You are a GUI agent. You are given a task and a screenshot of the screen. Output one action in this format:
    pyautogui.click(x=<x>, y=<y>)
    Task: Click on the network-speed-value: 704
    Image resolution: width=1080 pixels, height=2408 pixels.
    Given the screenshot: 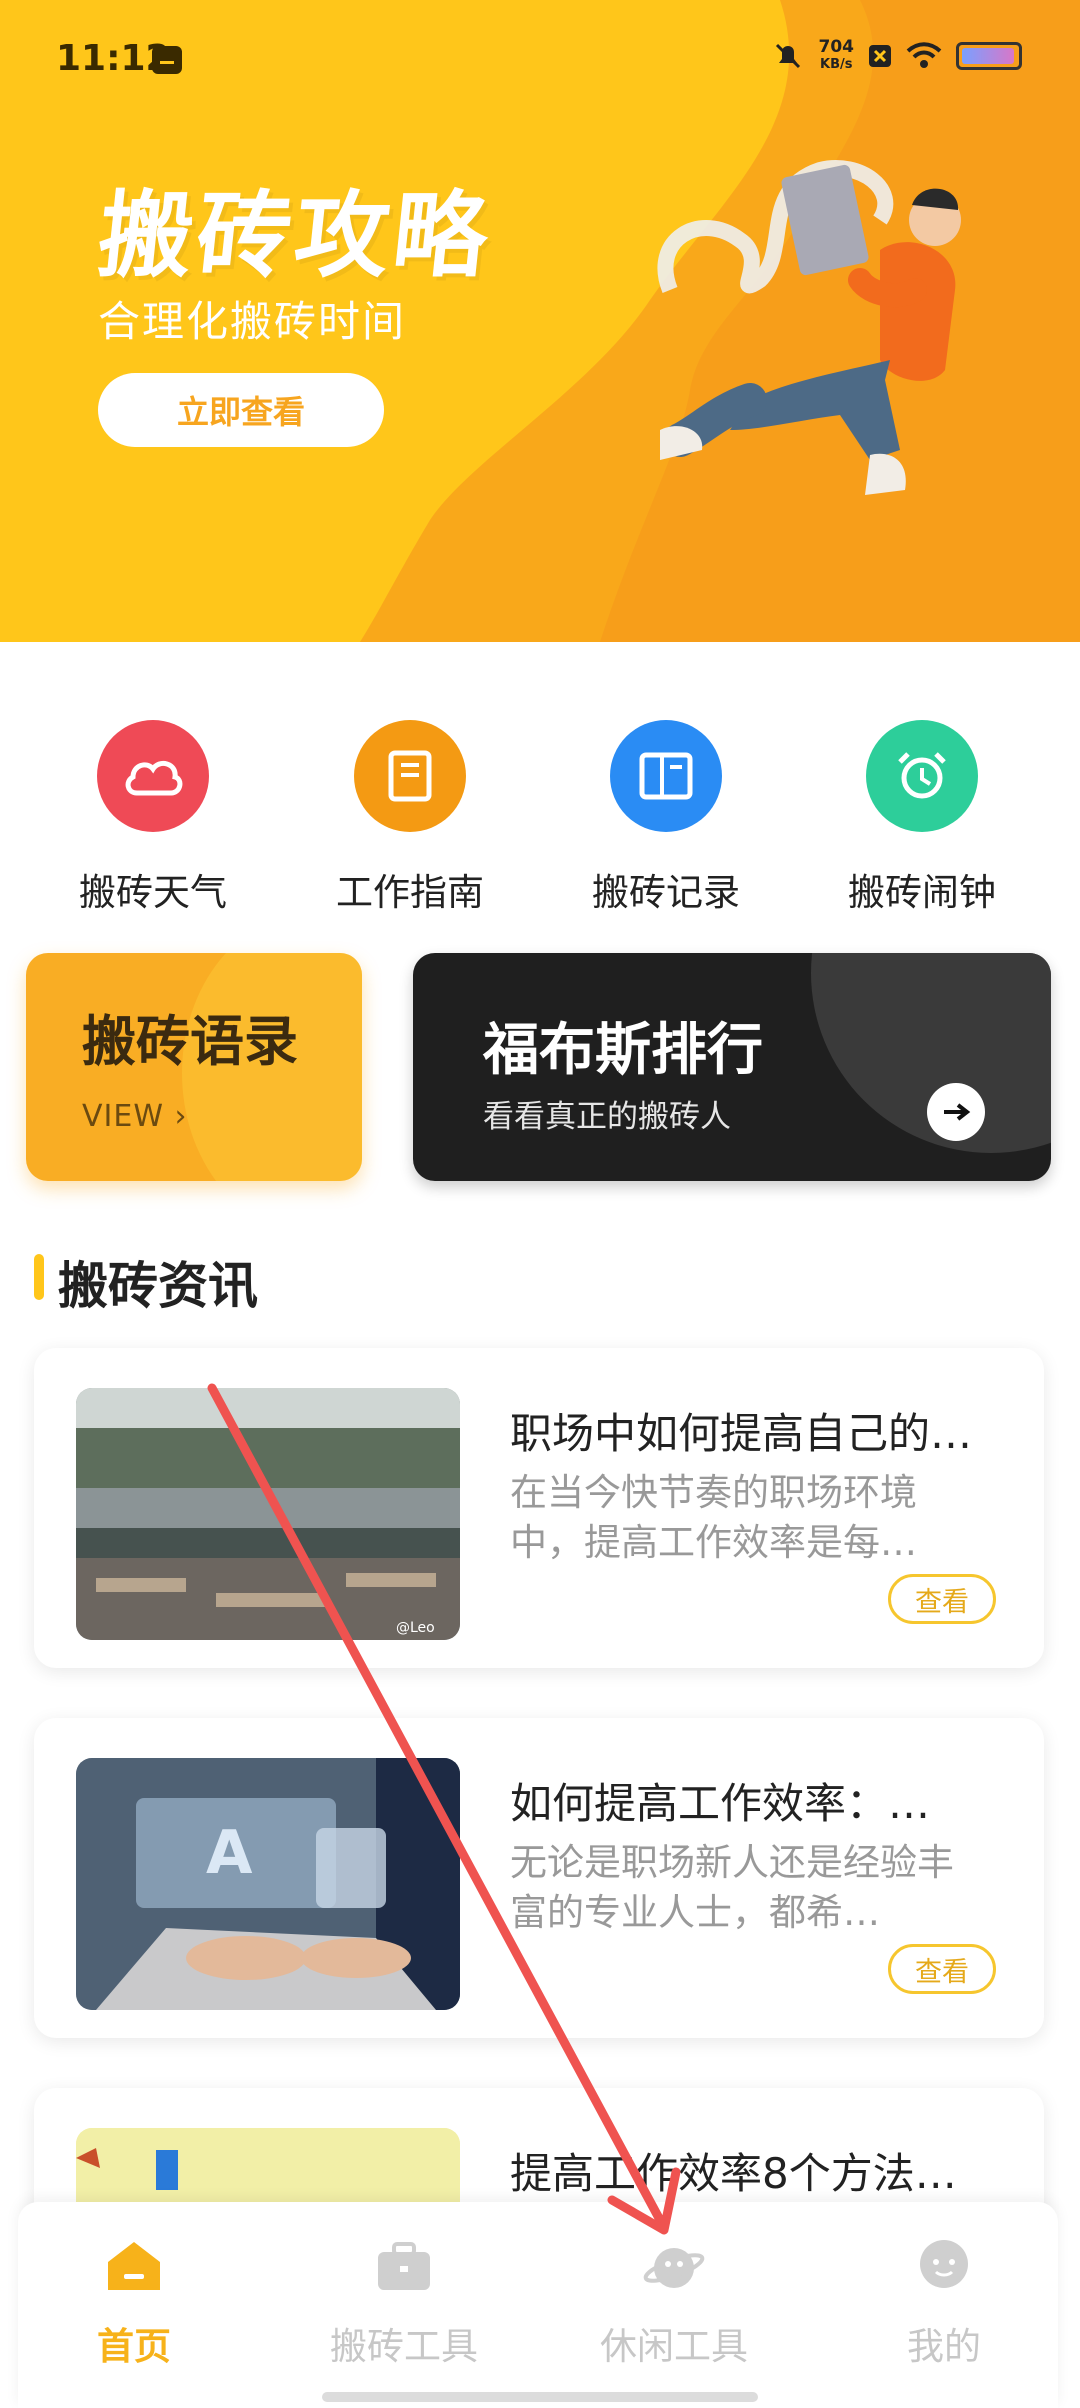 What is the action you would take?
    pyautogui.click(x=836, y=47)
    